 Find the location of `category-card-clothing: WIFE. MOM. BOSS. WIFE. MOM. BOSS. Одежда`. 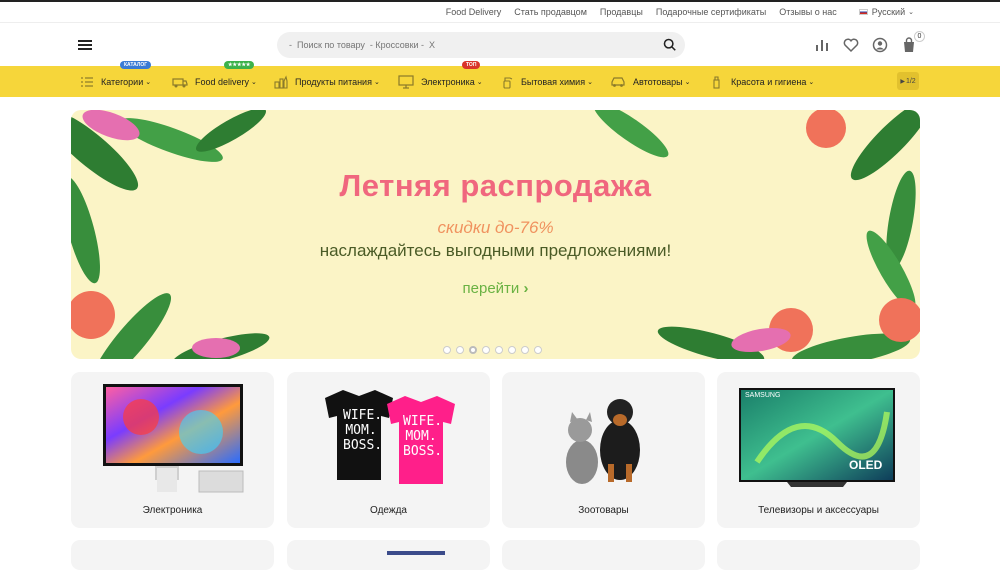

category-card-clothing: WIFE. MOM. BOSS. WIFE. MOM. BOSS. Одежда is located at coordinates (388, 450).